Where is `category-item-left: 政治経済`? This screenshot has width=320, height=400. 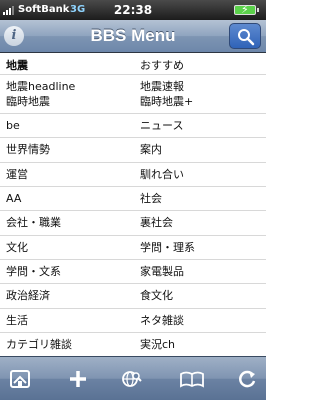 category-item-left: 政治経済 is located at coordinates (68, 295).